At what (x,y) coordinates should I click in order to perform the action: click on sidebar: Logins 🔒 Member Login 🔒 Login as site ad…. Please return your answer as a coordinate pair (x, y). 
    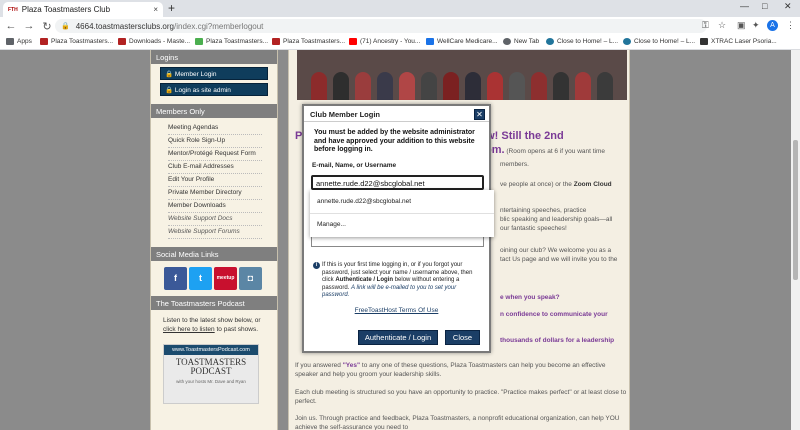
    Looking at the image, I should click on (214, 240).